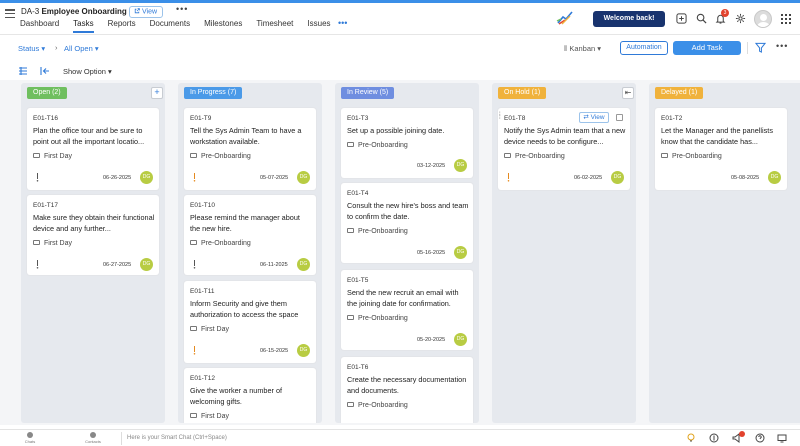  Describe the element at coordinates (500, 116) in the screenshot. I see `drag-handle-icon: ⁞ ⁞` at that location.